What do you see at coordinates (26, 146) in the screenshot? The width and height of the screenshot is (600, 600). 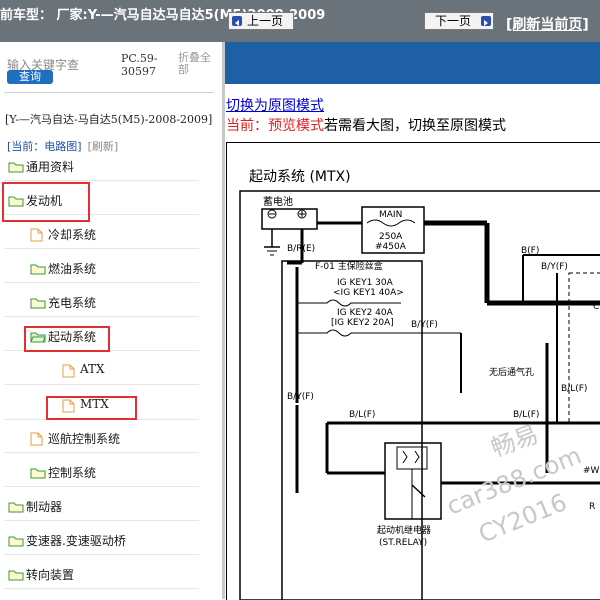 I see `current-label: [当前：` at bounding box center [26, 146].